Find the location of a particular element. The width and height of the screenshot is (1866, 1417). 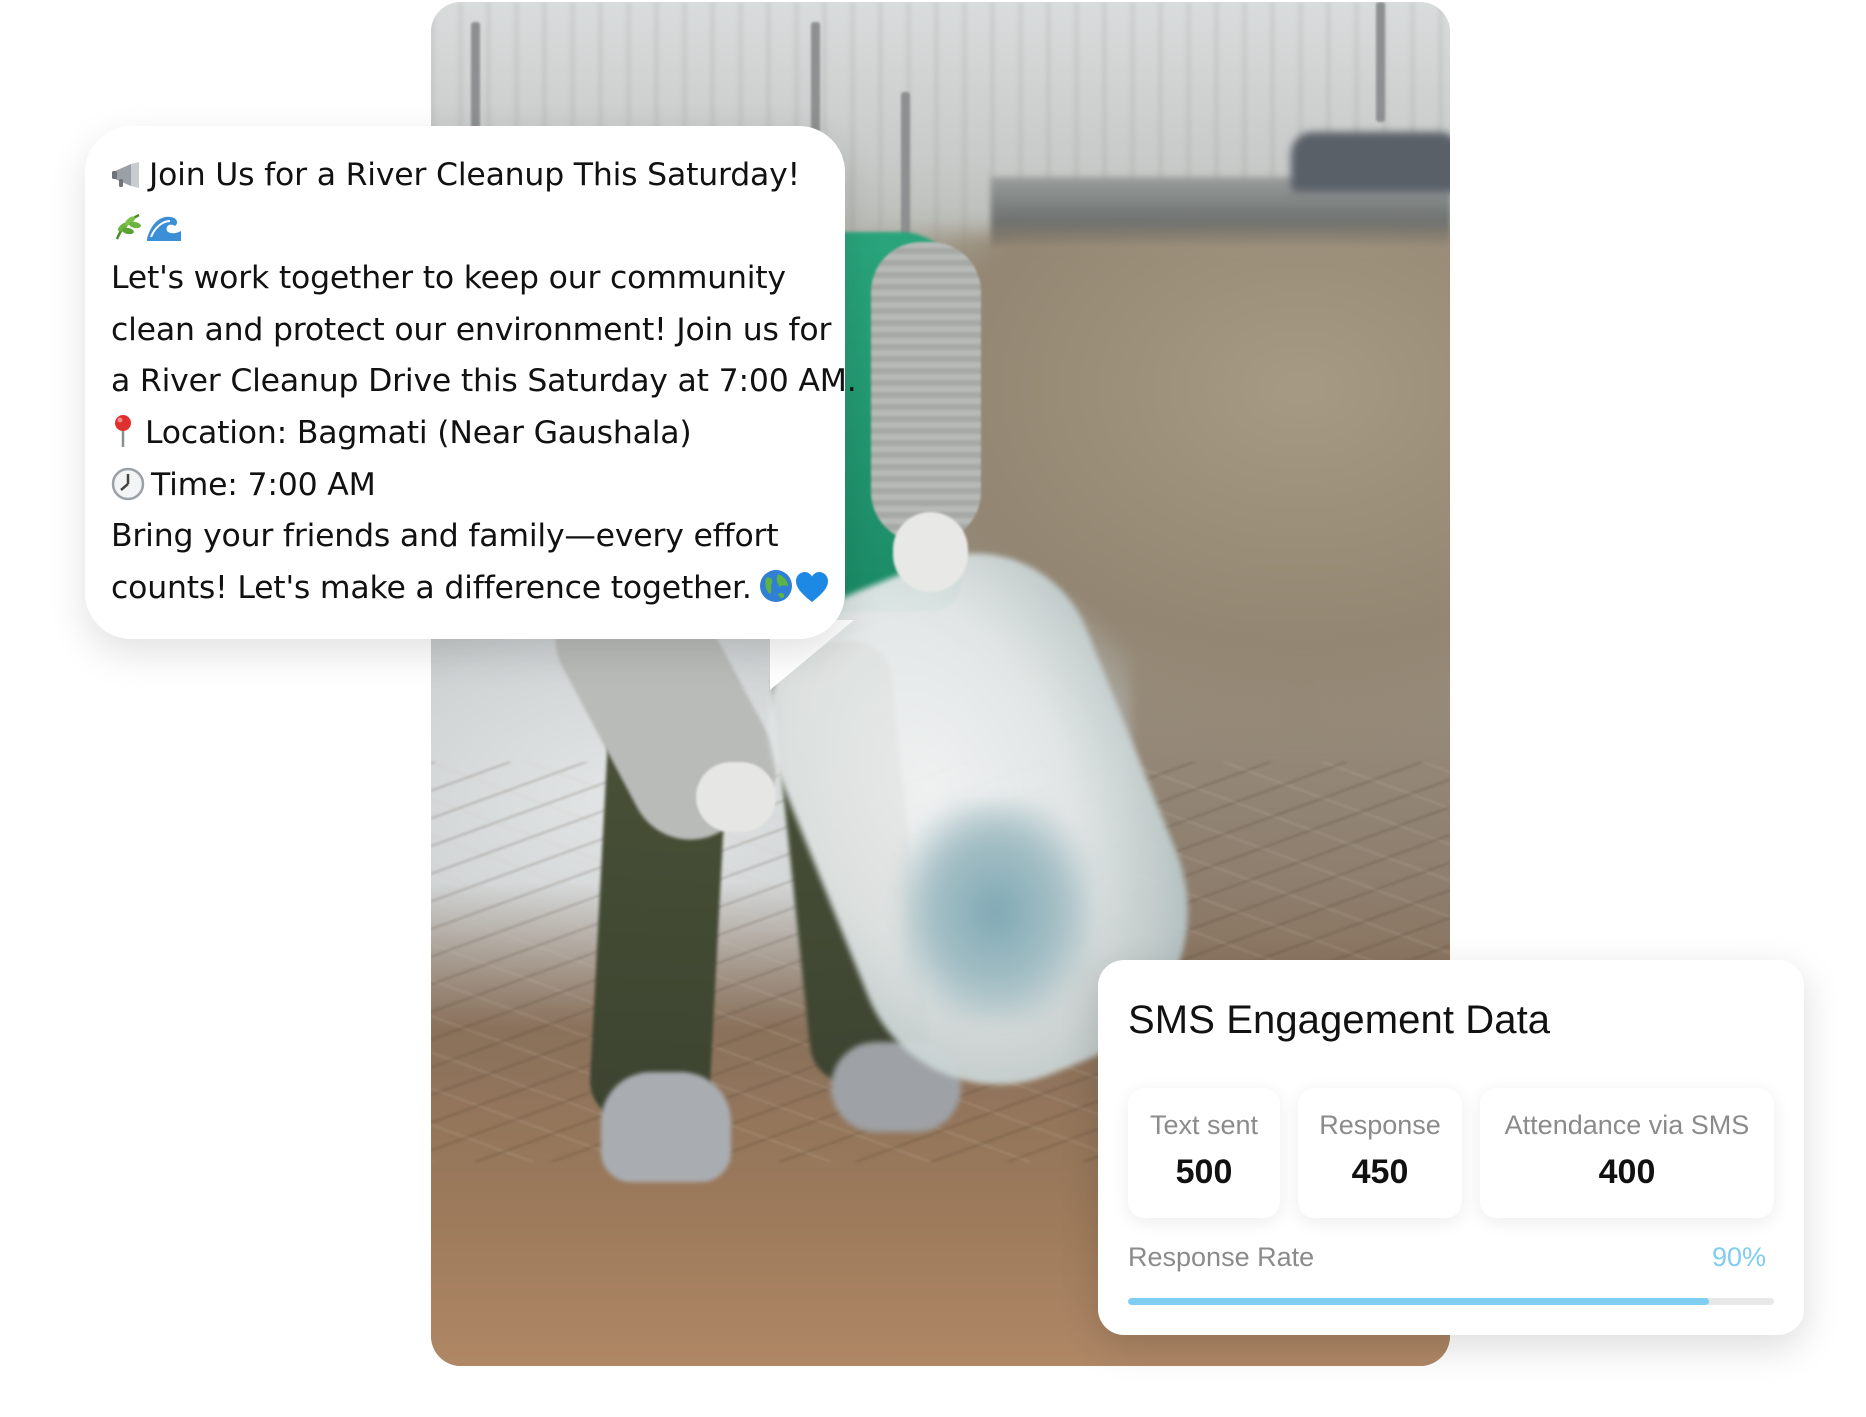

stat-attendance-via-sms: Attendance via SMS 400 is located at coordinates (1627, 1153).